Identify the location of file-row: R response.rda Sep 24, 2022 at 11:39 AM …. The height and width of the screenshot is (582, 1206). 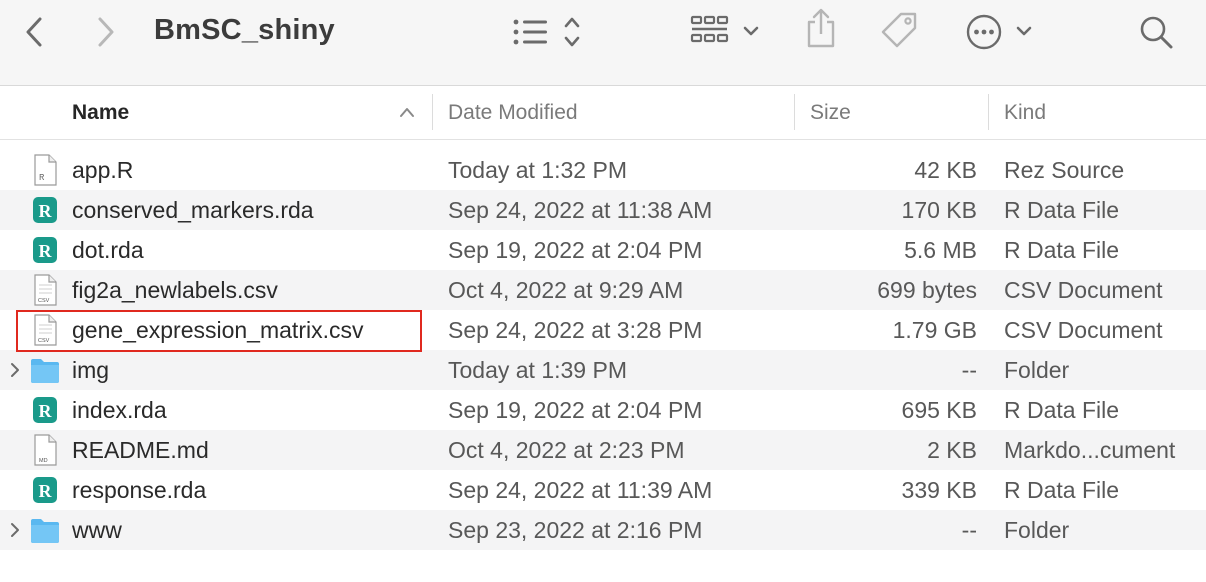
(603, 490).